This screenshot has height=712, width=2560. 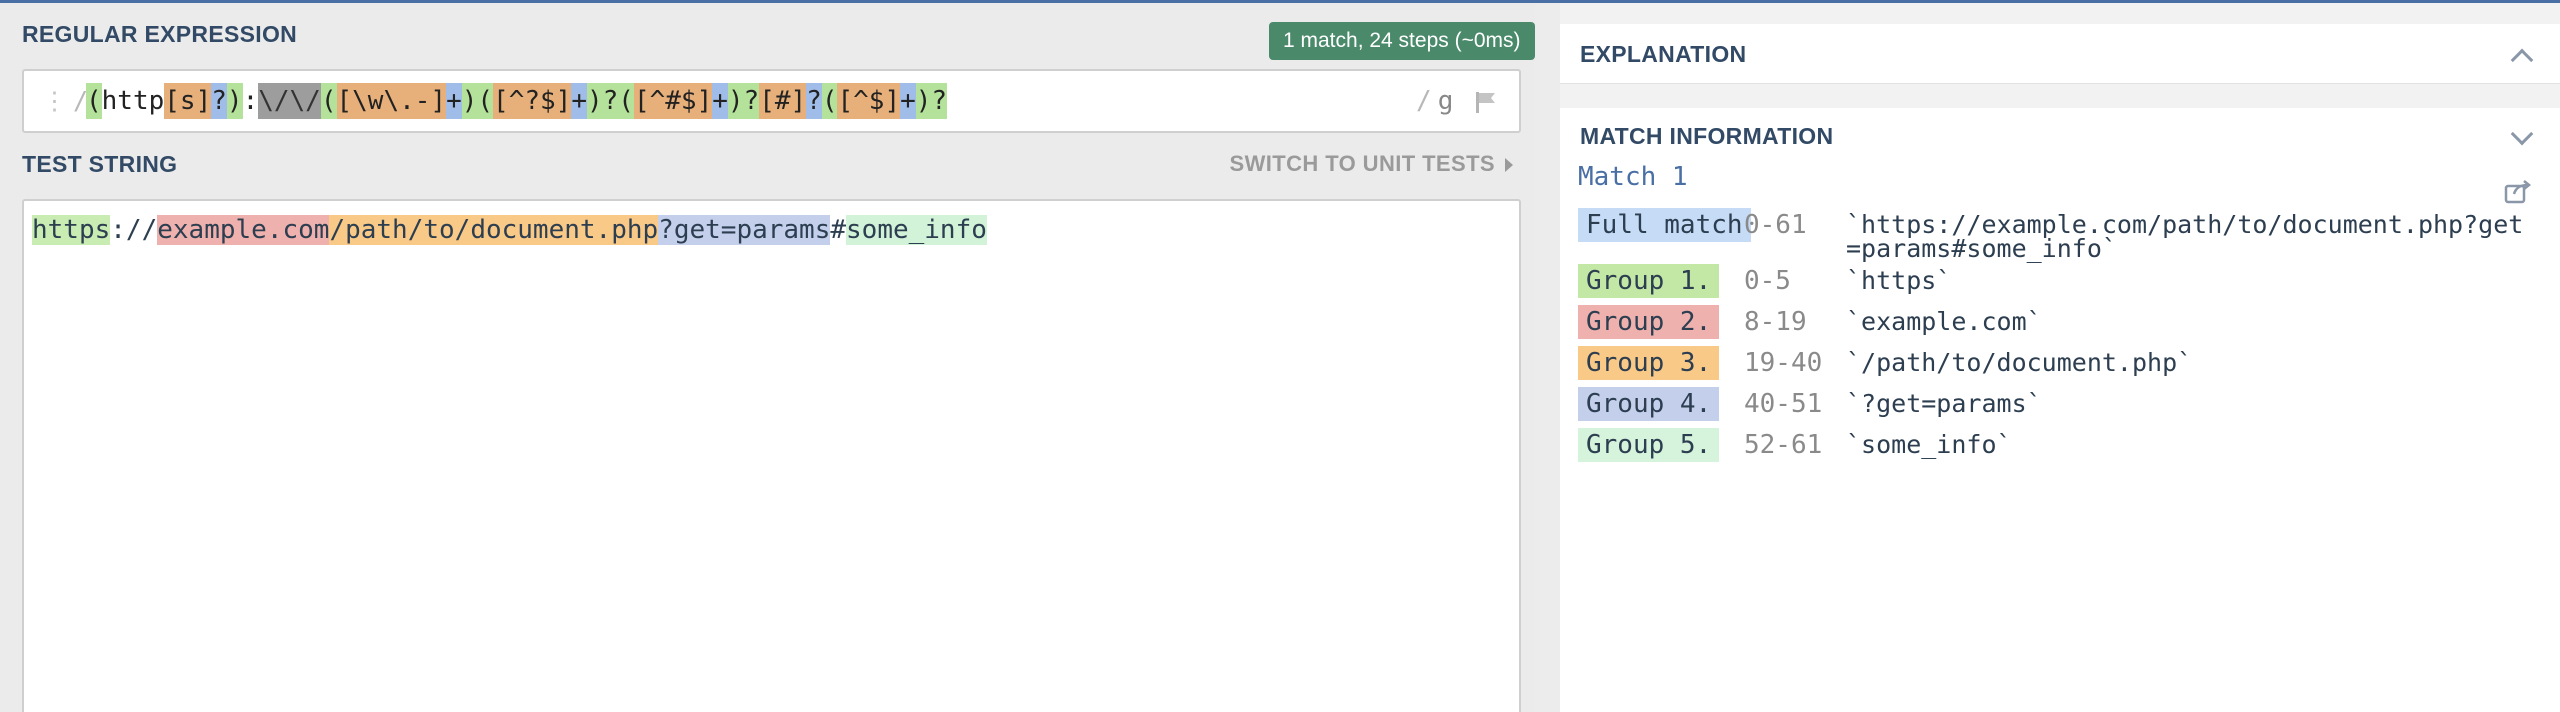 I want to click on chevron-up-icon, so click(x=2522, y=60).